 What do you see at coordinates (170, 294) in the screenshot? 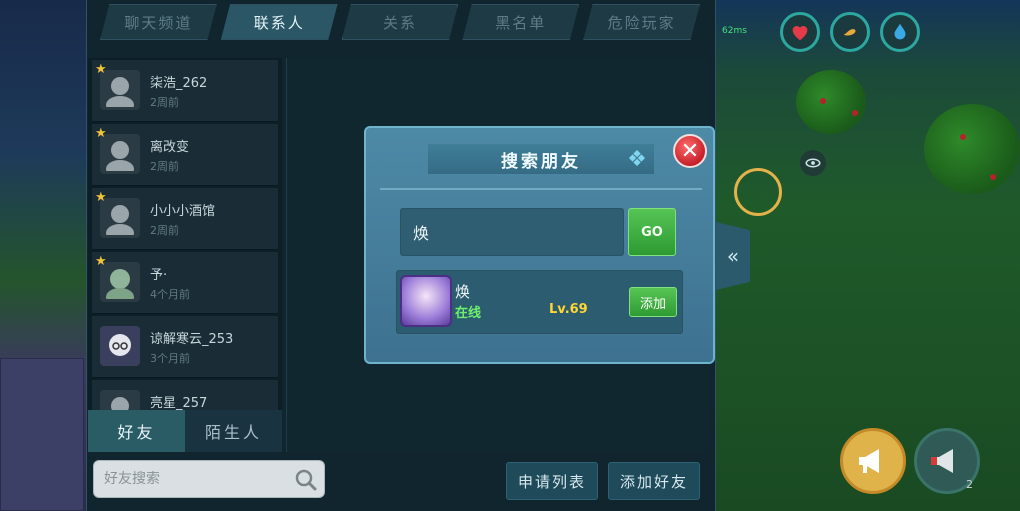
I see `contact-last-seen: 4个月前` at bounding box center [170, 294].